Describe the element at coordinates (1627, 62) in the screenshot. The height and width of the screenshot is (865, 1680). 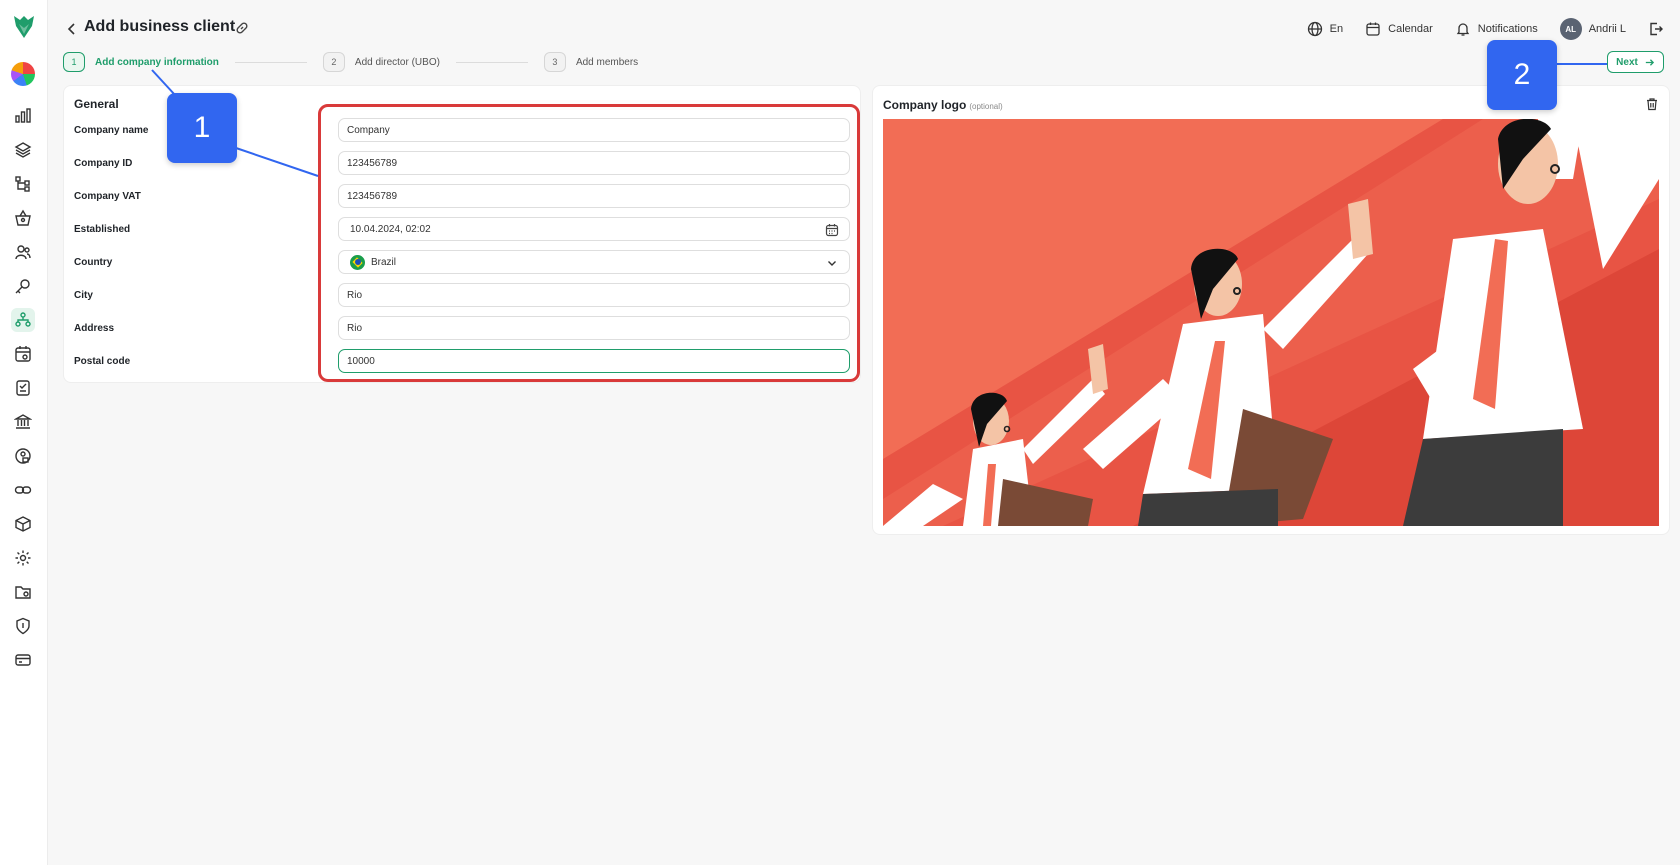
I see `next-label: Next` at that location.